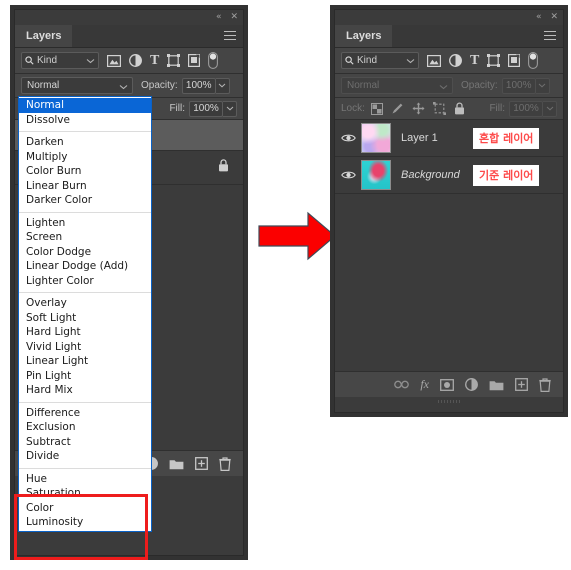 The image size is (571, 570). I want to click on blend-mode-group-component: Hue Saturation Color Luminosity, so click(85, 501).